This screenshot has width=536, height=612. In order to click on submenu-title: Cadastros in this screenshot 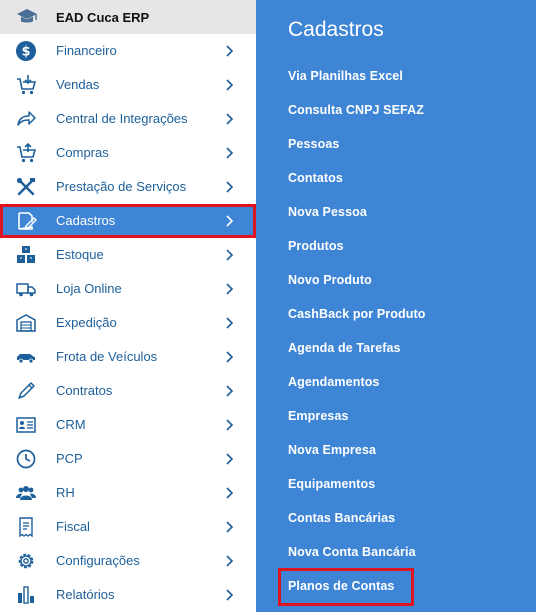, I will do `click(336, 29)`.